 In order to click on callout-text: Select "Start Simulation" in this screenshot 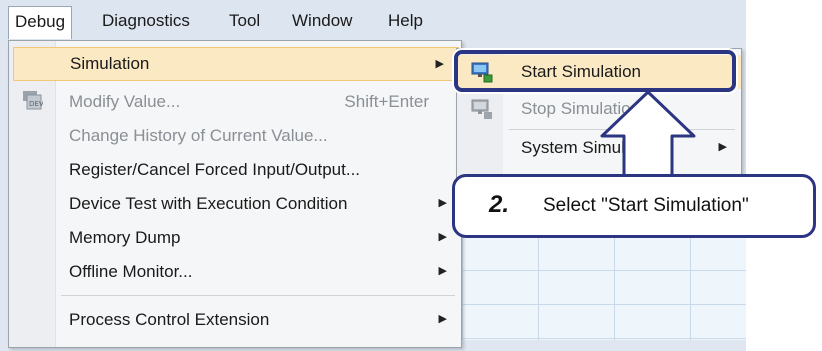, I will do `click(646, 205)`.